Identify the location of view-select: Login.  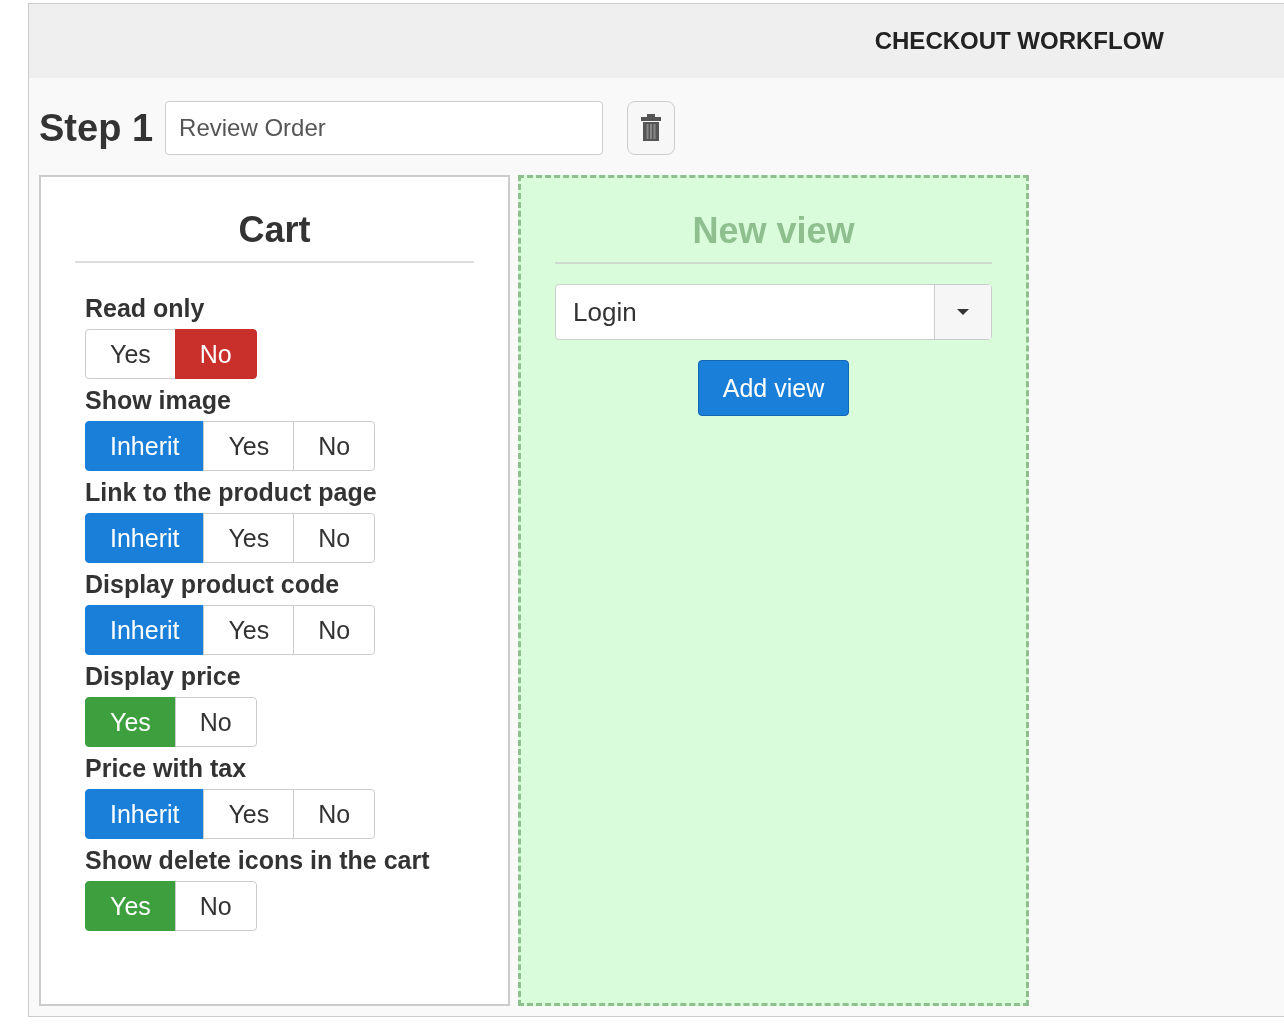
(773, 312).